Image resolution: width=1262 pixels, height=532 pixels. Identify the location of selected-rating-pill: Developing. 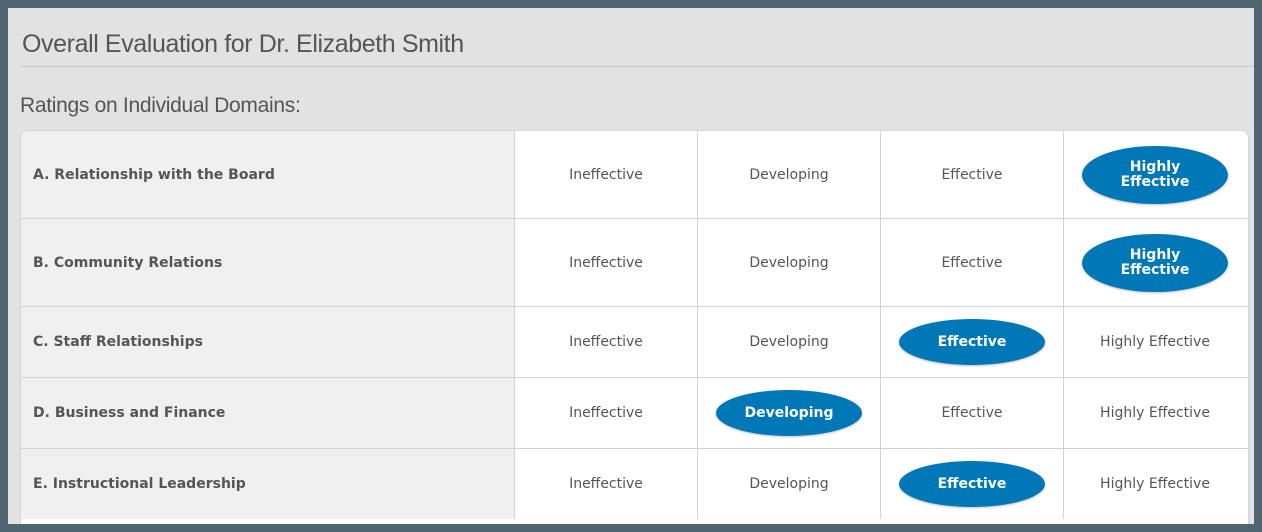
(789, 413).